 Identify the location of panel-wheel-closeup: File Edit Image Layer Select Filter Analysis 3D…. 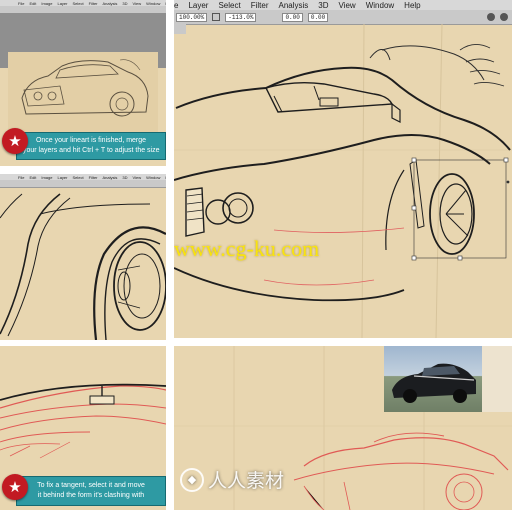
(83, 257).